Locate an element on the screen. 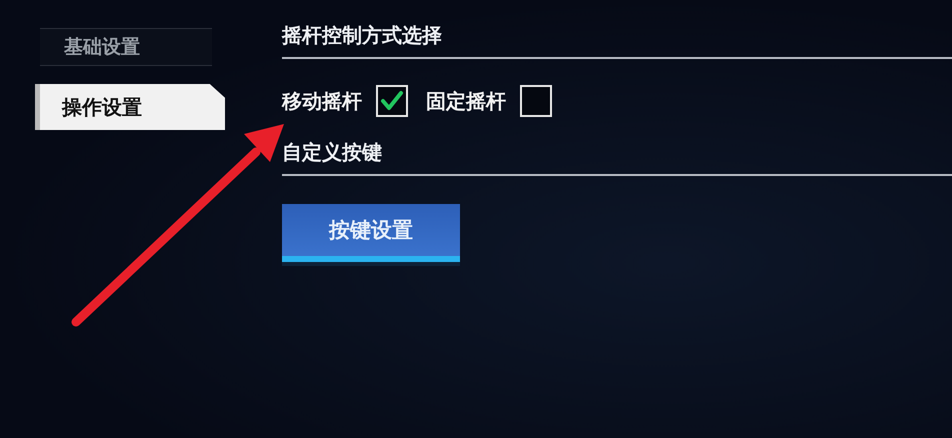  option-label: 移动摇杆 is located at coordinates (322, 101).